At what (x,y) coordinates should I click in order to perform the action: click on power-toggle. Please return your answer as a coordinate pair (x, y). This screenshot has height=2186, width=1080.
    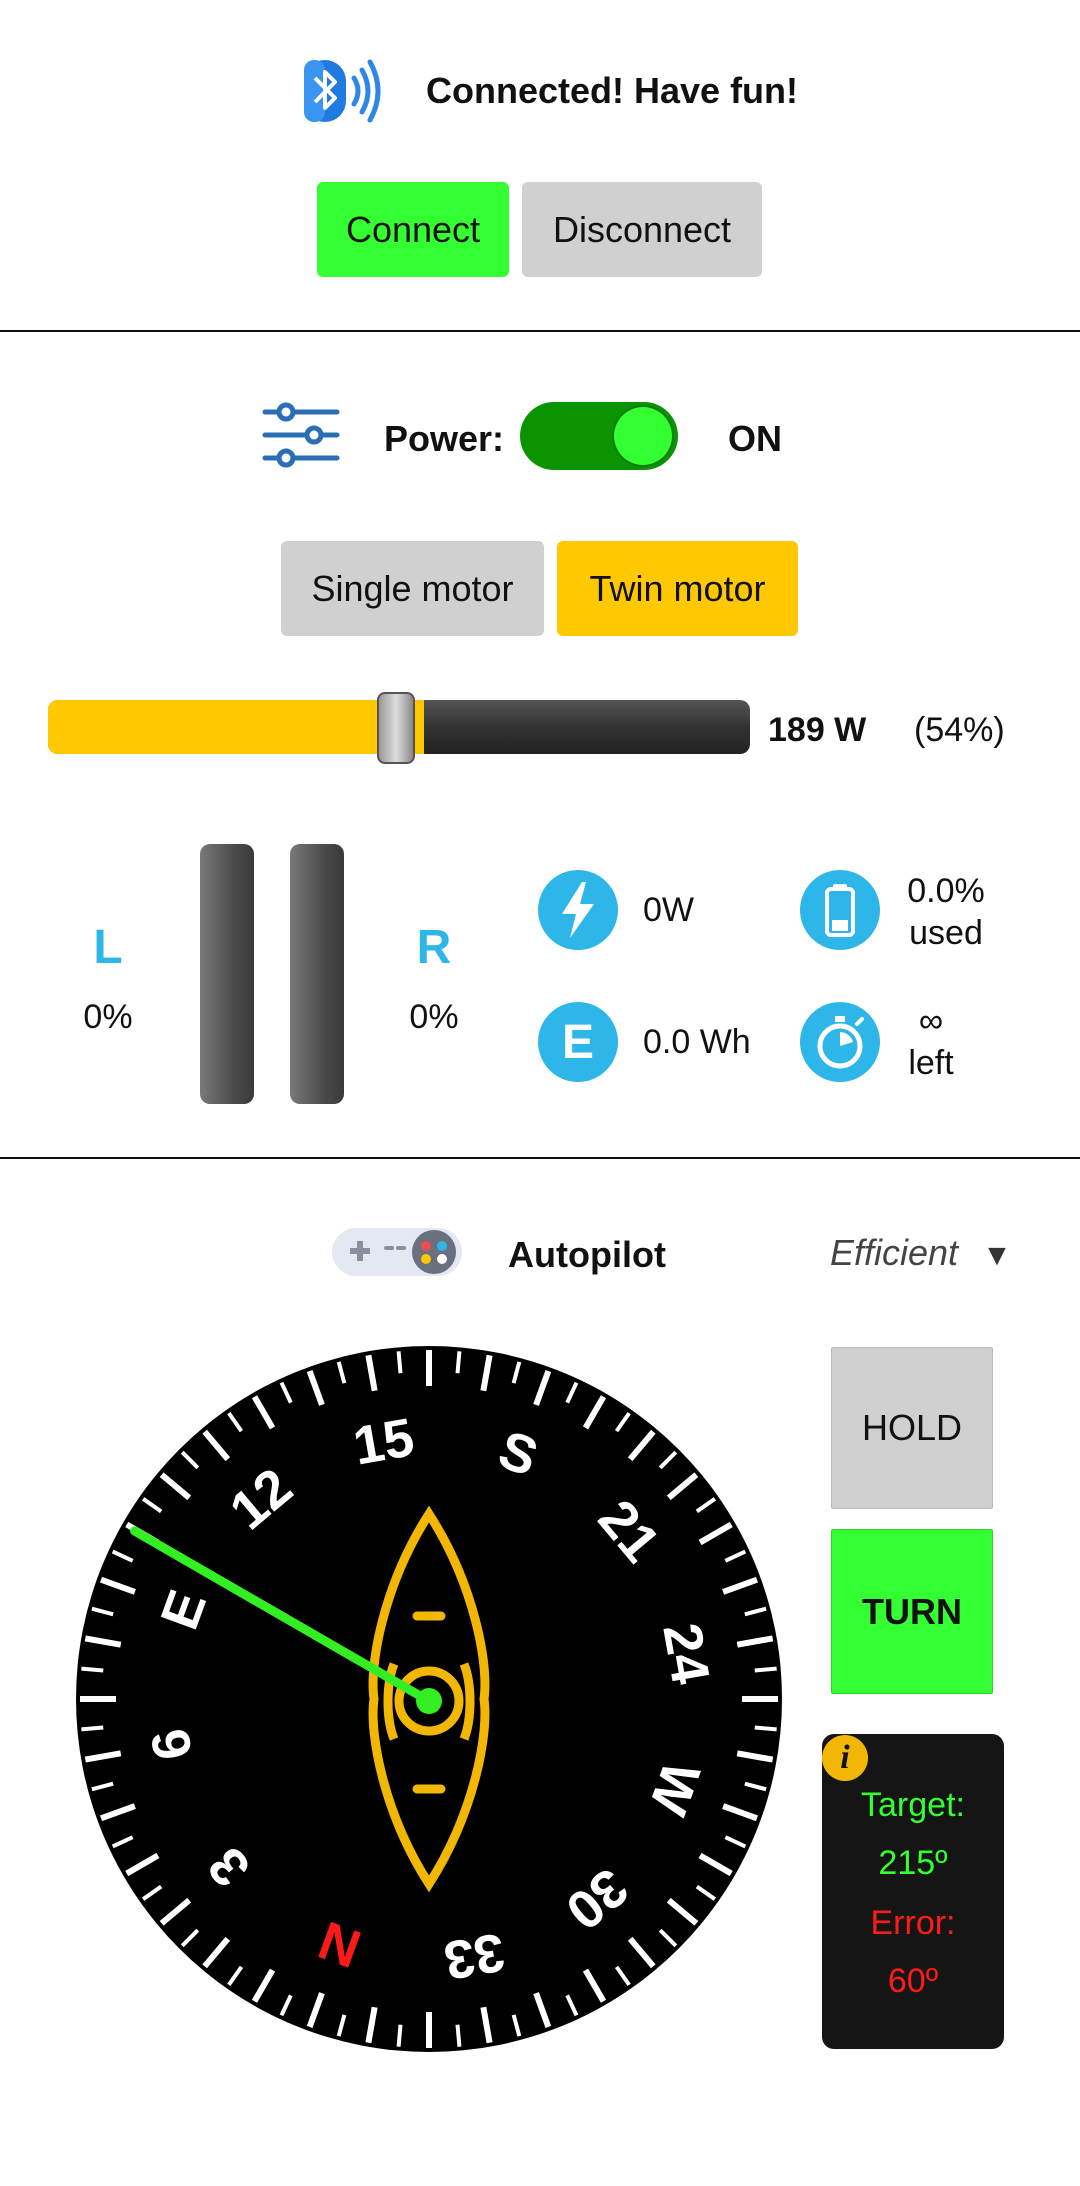
    Looking at the image, I should click on (599, 436).